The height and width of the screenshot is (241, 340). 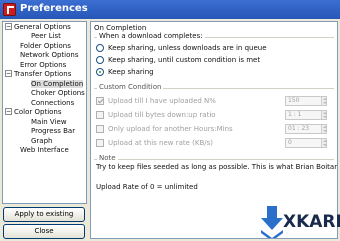 I want to click on checkbox-label: Only upload for another Hours:Mins, so click(x=170, y=129).